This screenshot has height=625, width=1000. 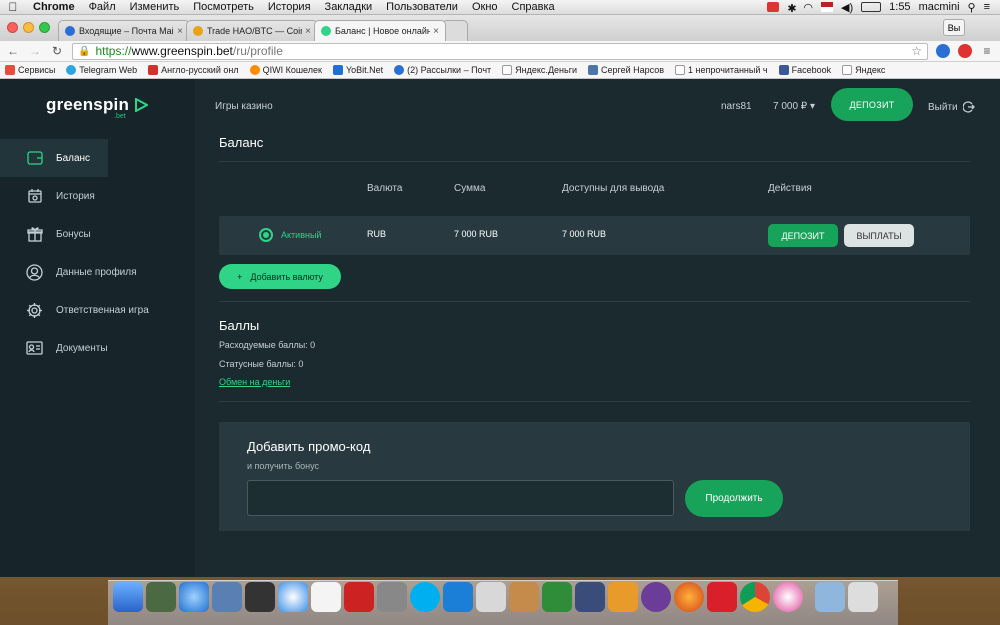 What do you see at coordinates (972, 7) in the screenshot?
I see `search-icon: ⚲` at bounding box center [972, 7].